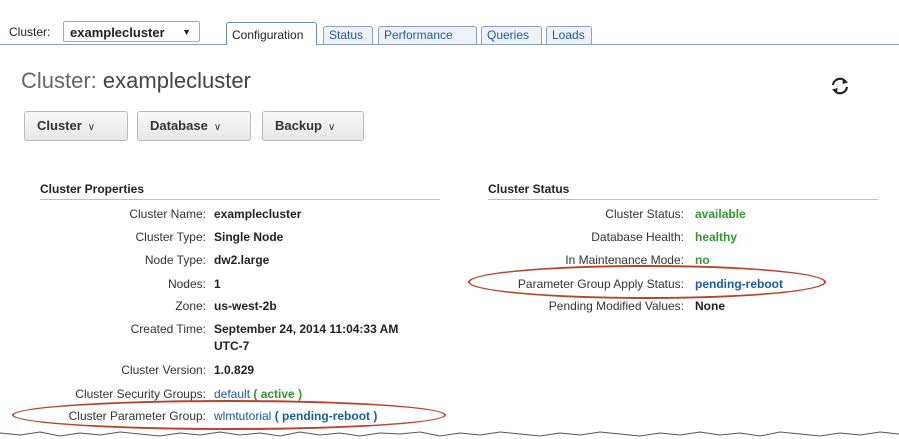  I want to click on pending-modified-values-value: None, so click(710, 306).